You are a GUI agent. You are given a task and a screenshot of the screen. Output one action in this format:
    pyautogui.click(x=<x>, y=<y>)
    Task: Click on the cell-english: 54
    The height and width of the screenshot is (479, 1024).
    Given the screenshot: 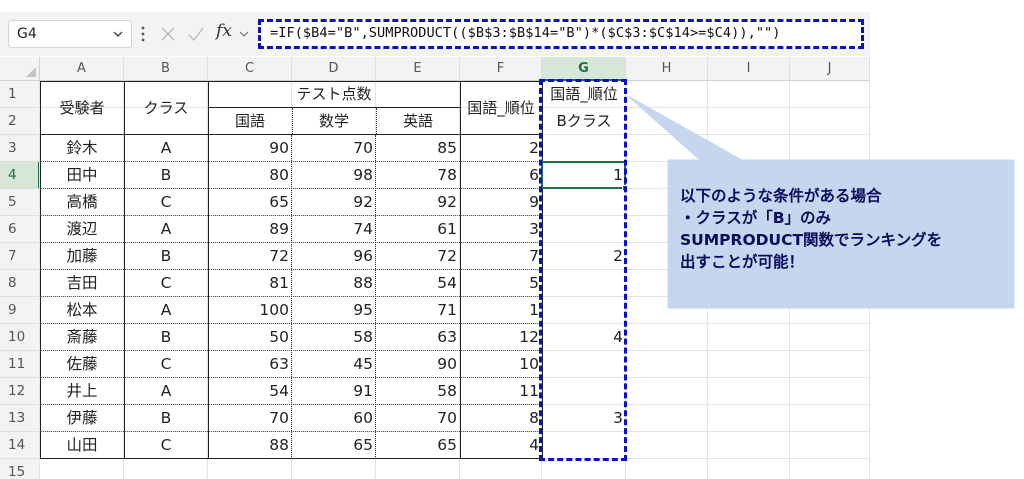 What is the action you would take?
    pyautogui.click(x=418, y=283)
    